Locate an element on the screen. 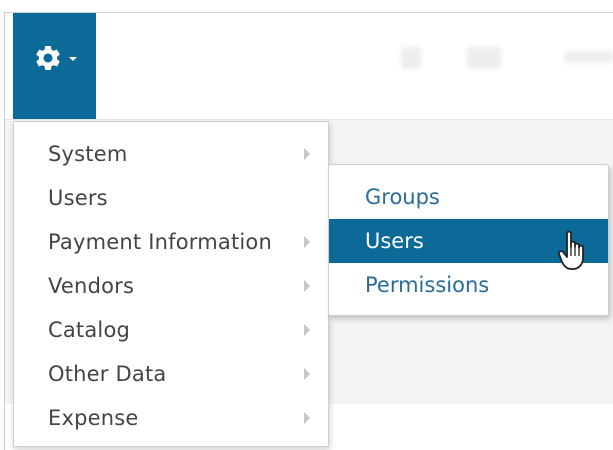 The width and height of the screenshot is (613, 450). menu-item-payment-information: Payment Information is located at coordinates (171, 242).